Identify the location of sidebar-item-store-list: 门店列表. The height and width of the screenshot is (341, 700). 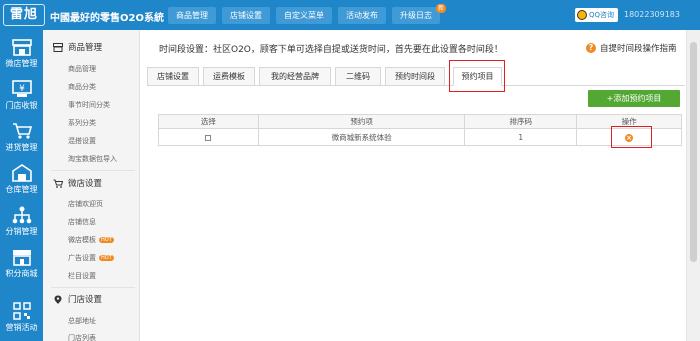
(82, 337).